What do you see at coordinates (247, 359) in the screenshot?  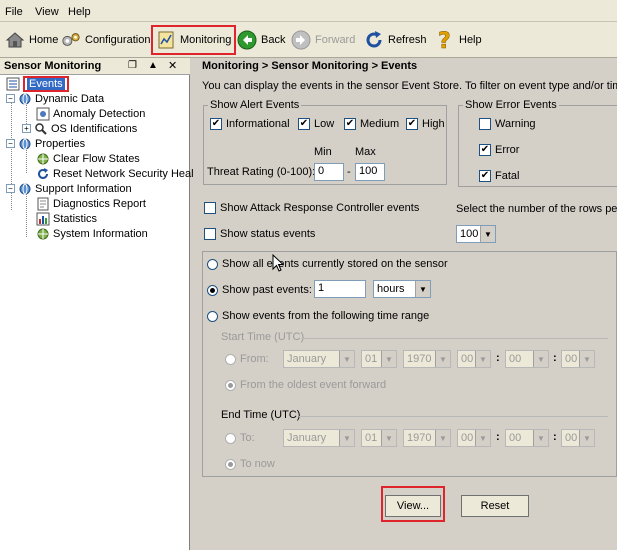 I see `from-radio: From:` at bounding box center [247, 359].